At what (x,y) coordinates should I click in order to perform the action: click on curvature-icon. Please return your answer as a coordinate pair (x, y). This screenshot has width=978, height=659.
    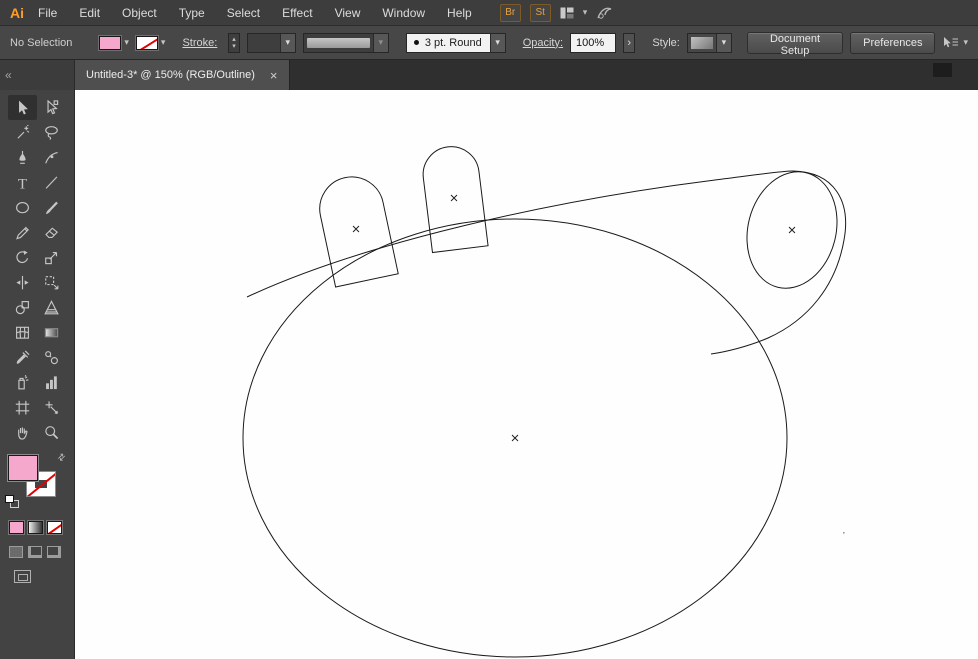
    Looking at the image, I should click on (51, 157).